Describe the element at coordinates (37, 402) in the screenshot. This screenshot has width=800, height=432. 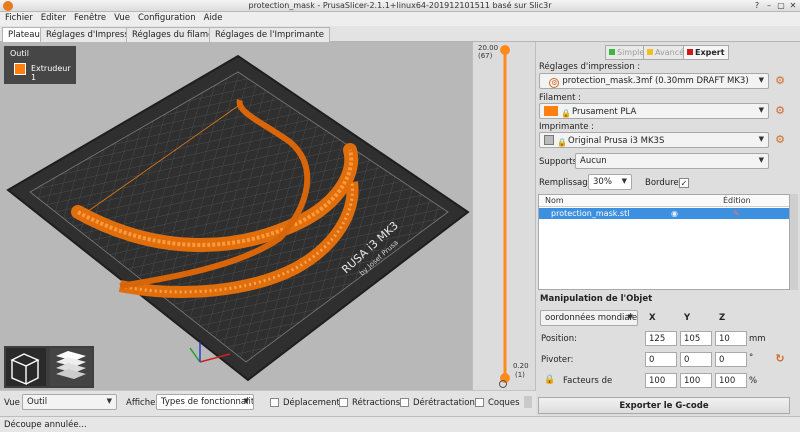
I see `view-value: Outil` at that location.